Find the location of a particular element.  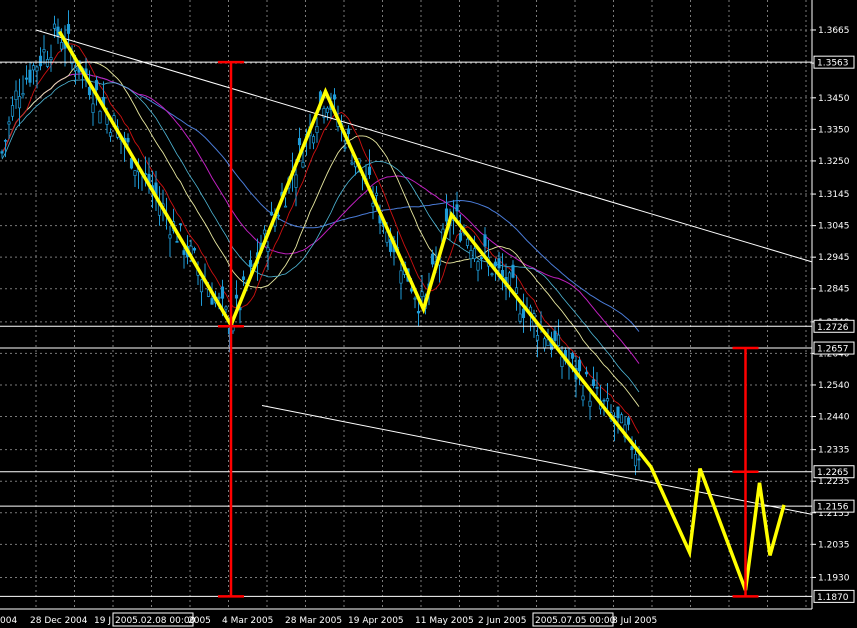

price-level-label: 1.2657 is located at coordinates (833, 350).